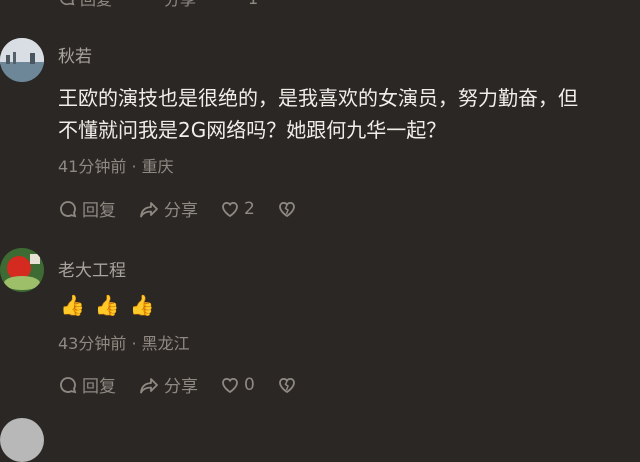 The width and height of the screenshot is (640, 462). I want to click on comment-emojis: 👍 👍 👍, so click(107, 305).